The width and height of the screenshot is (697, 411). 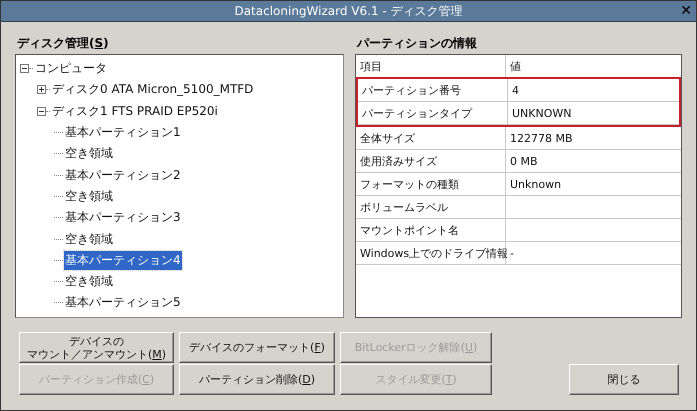 I want to click on tree-item: コンピュータ, so click(x=71, y=68).